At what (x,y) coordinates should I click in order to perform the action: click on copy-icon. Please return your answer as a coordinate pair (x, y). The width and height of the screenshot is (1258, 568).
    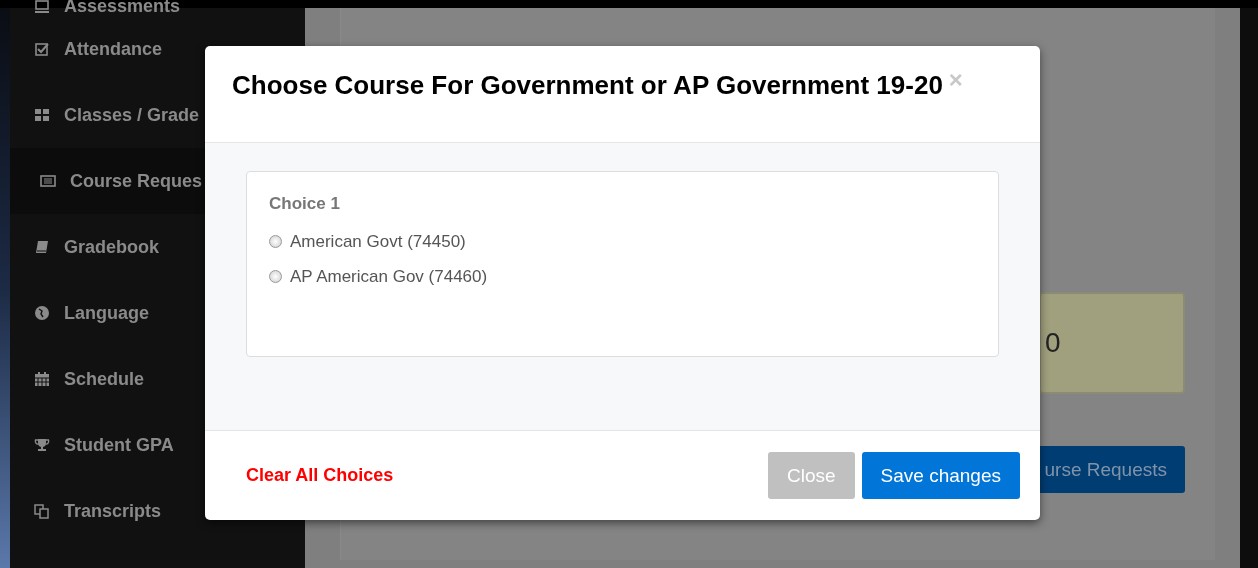
    Looking at the image, I should click on (42, 511).